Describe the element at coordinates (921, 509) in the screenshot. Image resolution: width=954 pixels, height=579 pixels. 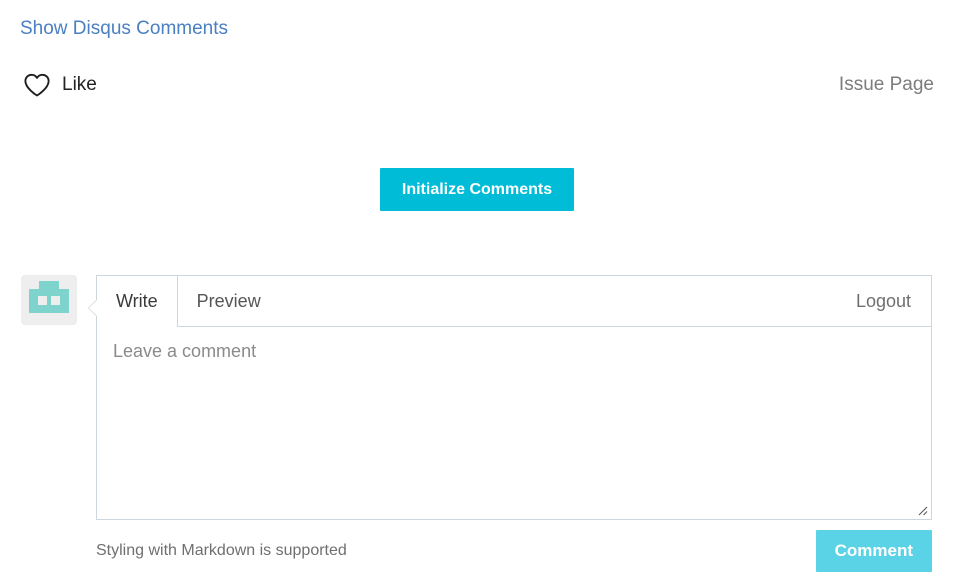
I see `textarea-resize-grip` at that location.